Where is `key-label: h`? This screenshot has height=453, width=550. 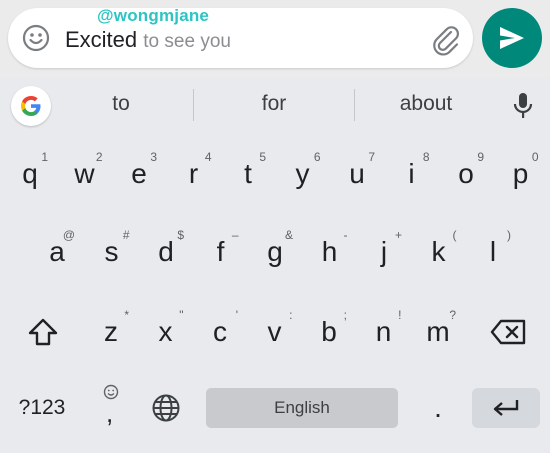 key-label: h is located at coordinates (329, 251).